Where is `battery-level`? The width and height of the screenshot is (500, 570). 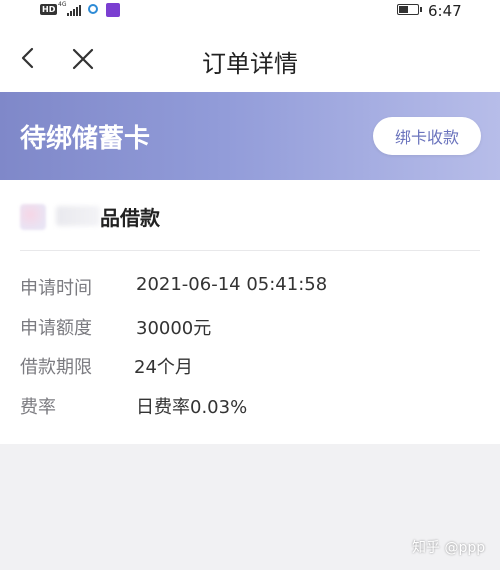
battery-level is located at coordinates (403, 9).